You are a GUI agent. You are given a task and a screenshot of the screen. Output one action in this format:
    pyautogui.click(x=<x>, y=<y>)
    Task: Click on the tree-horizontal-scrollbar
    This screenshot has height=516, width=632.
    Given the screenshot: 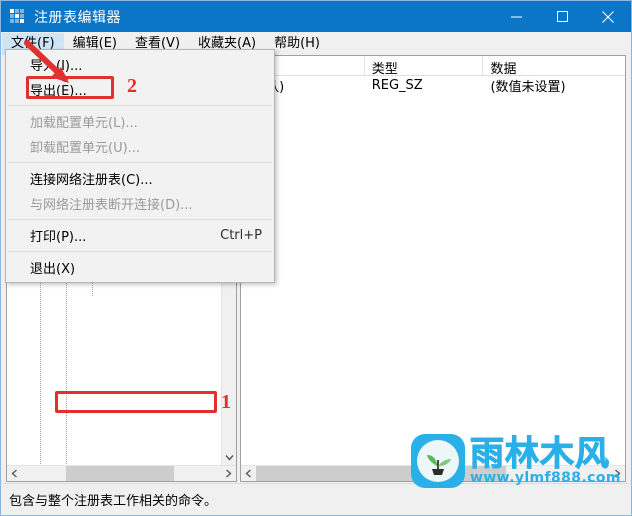 What is the action you would take?
    pyautogui.click(x=121, y=473)
    